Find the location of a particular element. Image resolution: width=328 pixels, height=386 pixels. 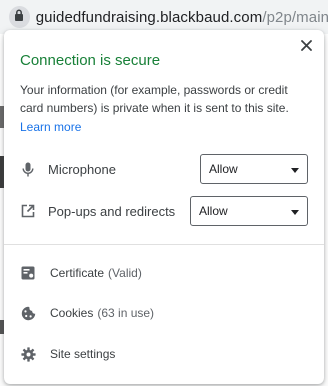

site-settings-label: Site settings is located at coordinates (83, 354).